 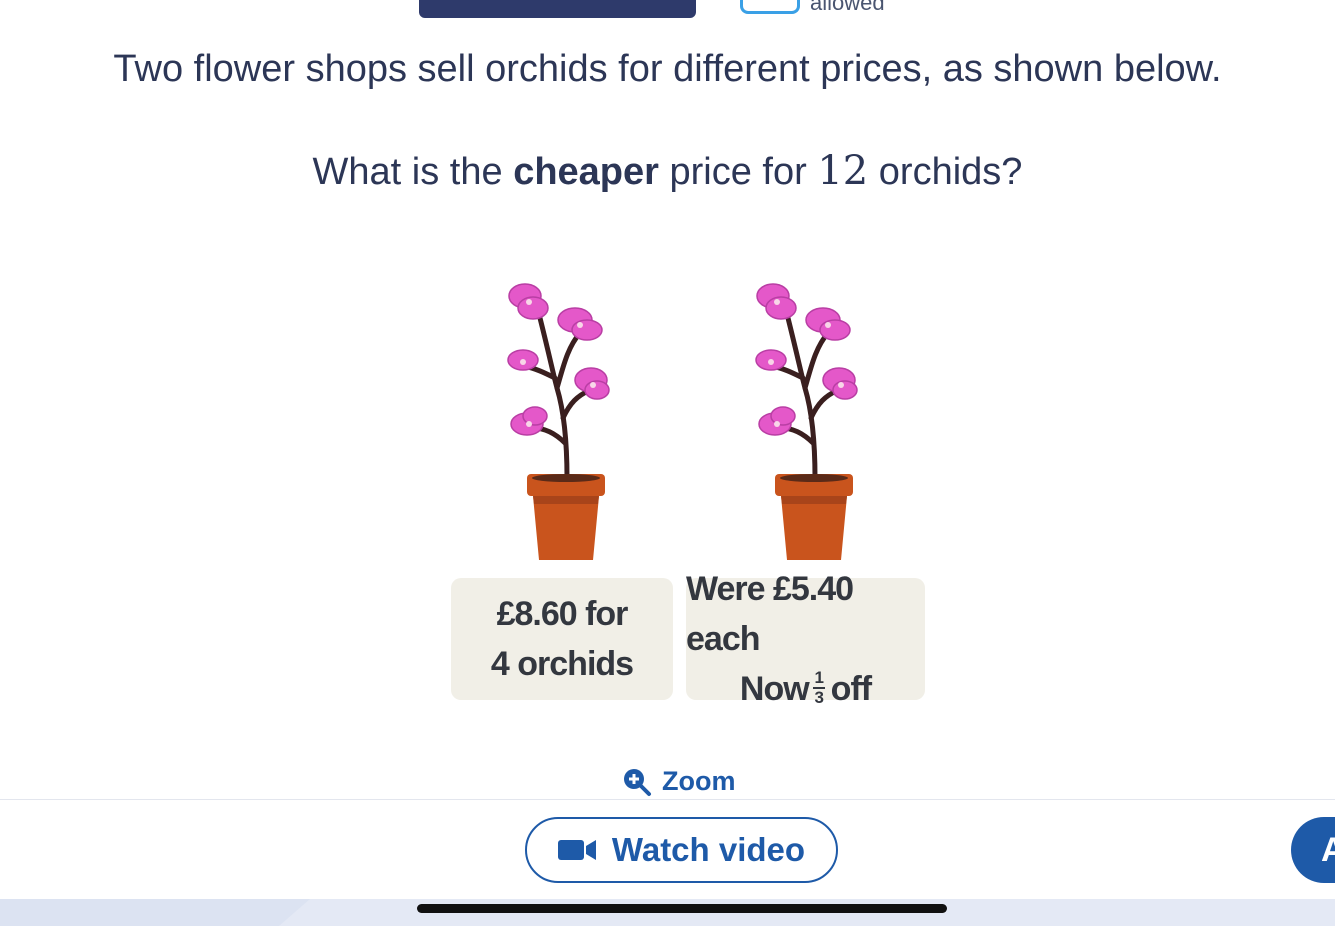 I want to click on orchid-plant-right-image, so click(x=806, y=421).